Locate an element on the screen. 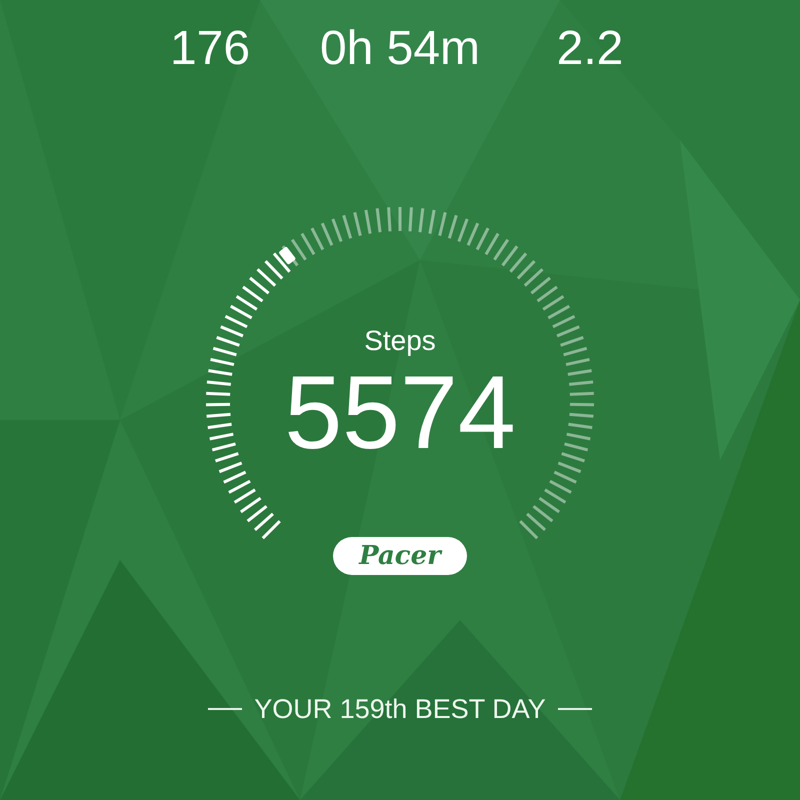  steps-count: 5574 is located at coordinates (400, 413).